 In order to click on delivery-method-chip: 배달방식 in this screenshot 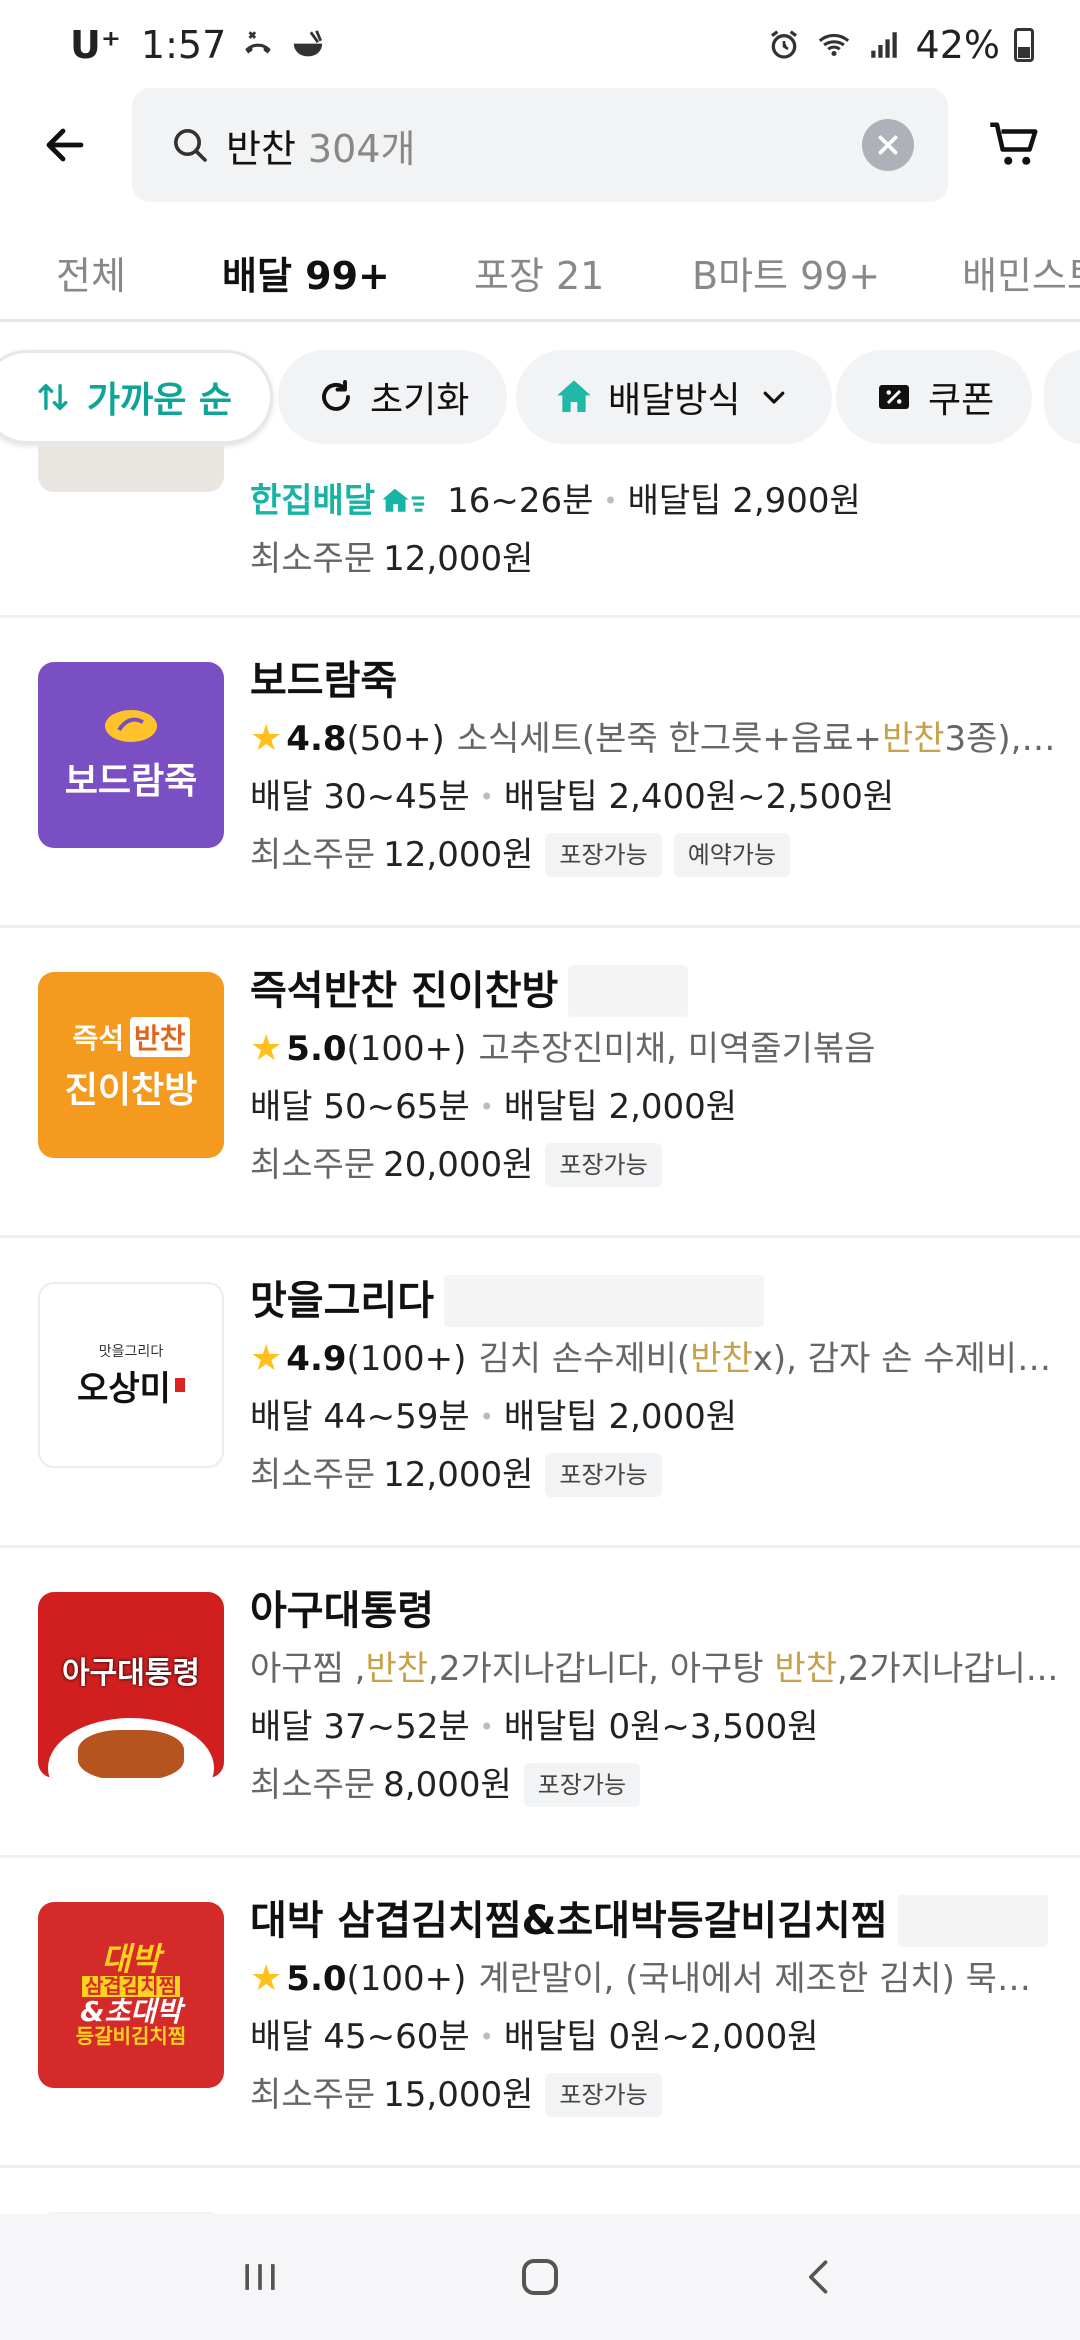, I will do `click(674, 397)`.